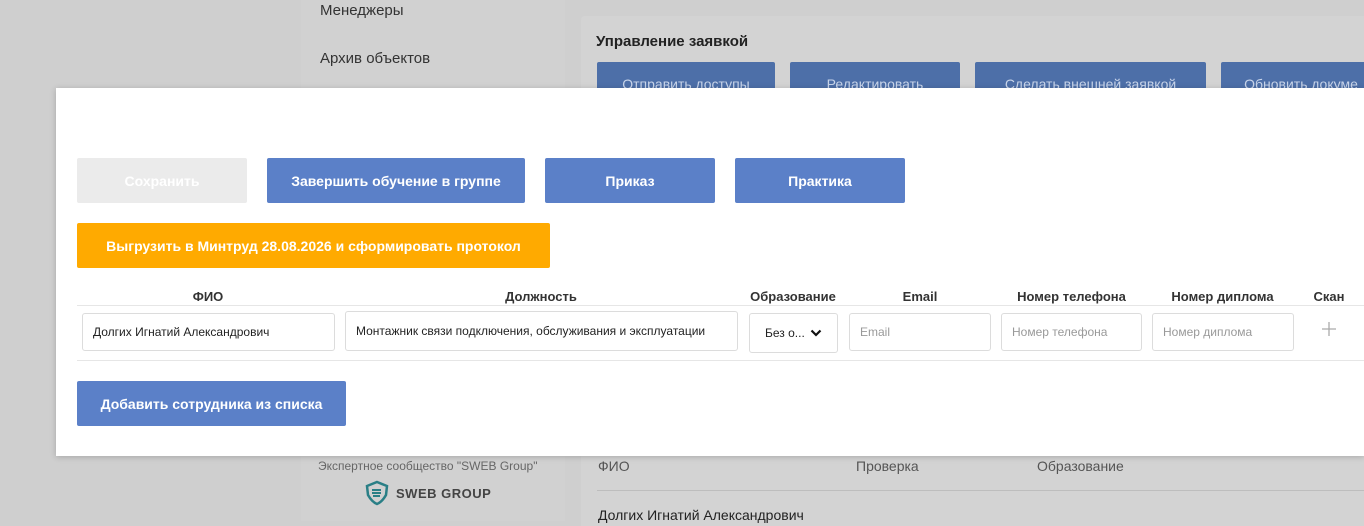 The image size is (1364, 526). Describe the element at coordinates (377, 493) in the screenshot. I see `shield-logo-icon` at that location.